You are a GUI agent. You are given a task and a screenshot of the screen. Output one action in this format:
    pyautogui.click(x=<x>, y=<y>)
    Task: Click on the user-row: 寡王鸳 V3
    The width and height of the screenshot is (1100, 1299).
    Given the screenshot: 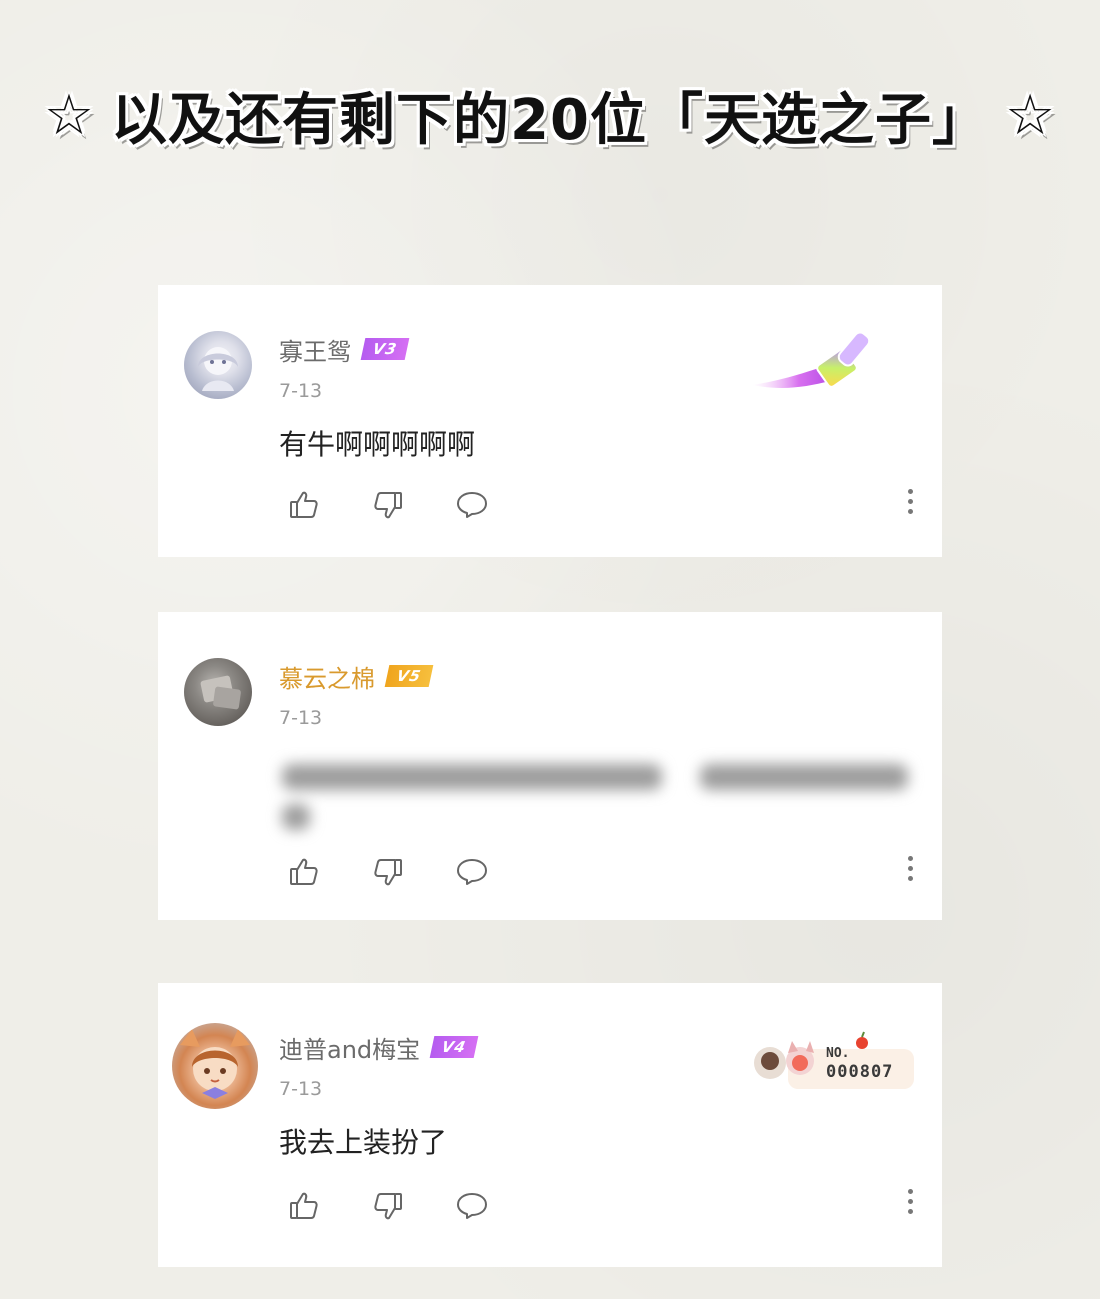 What is the action you would take?
    pyautogui.click(x=344, y=349)
    